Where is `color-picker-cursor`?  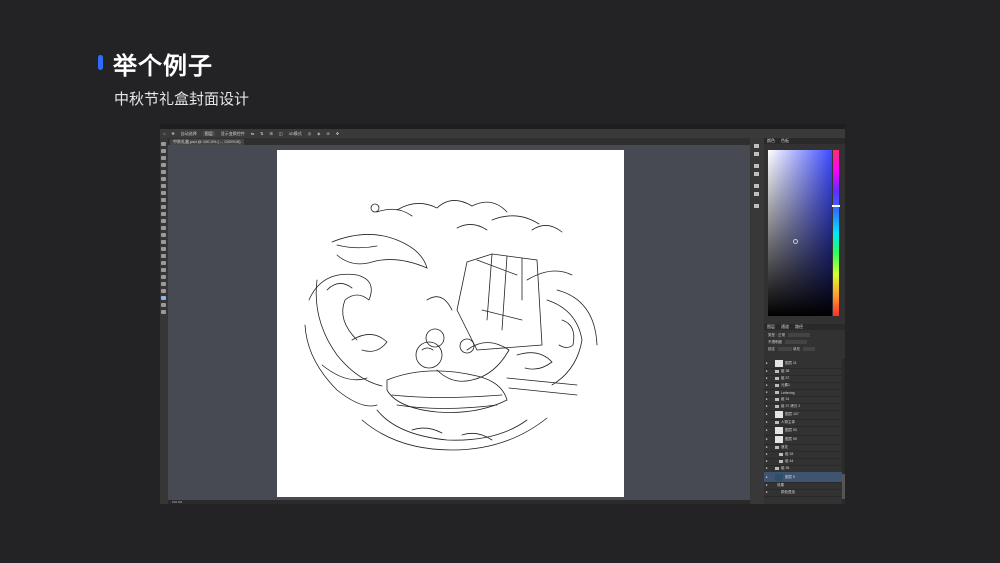
color-picker-cursor is located at coordinates (795, 241).